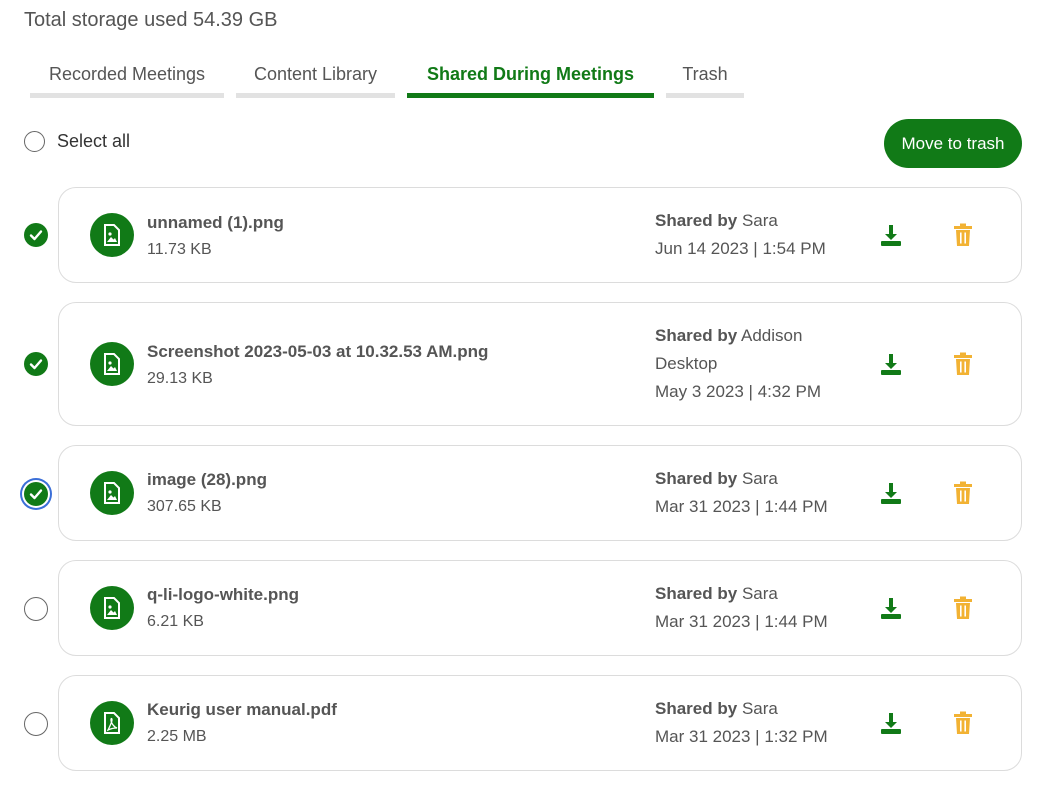 The width and height of the screenshot is (1056, 792). What do you see at coordinates (179, 249) in the screenshot?
I see `file-size: 11.73 KB` at bounding box center [179, 249].